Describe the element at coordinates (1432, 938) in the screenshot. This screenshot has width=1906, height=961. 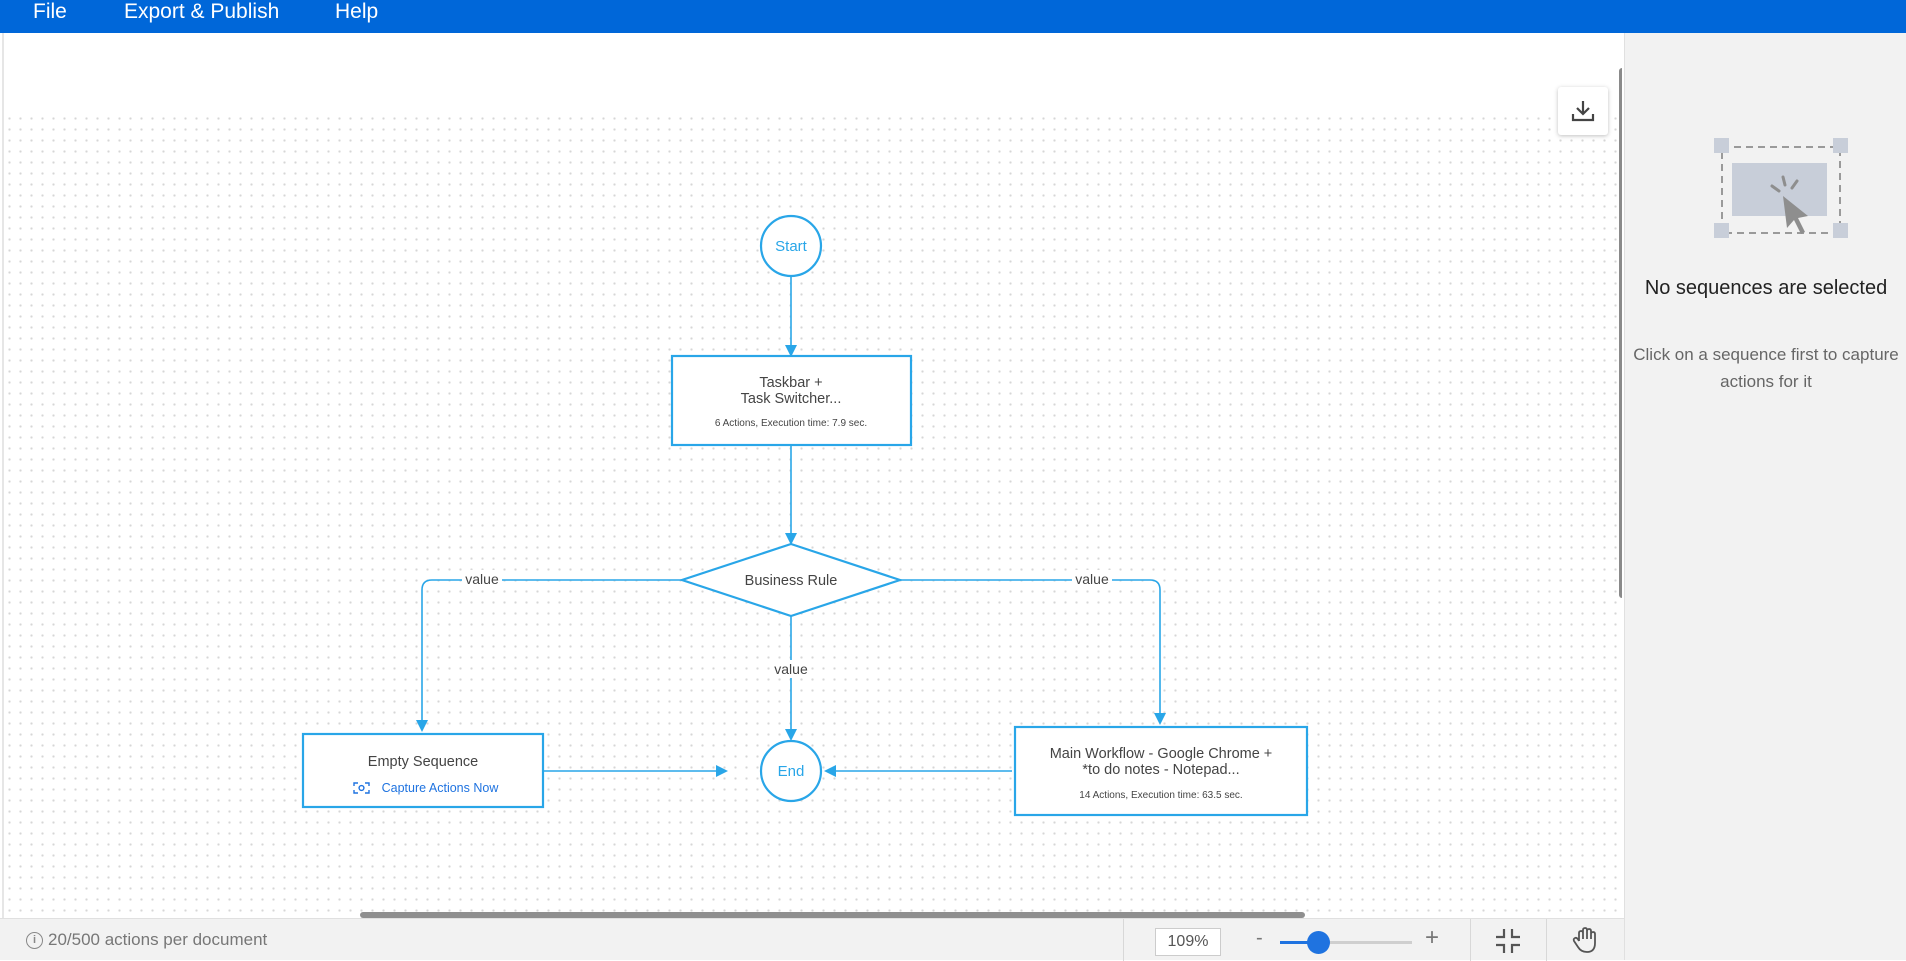
I see `zoom-in-button: +` at that location.